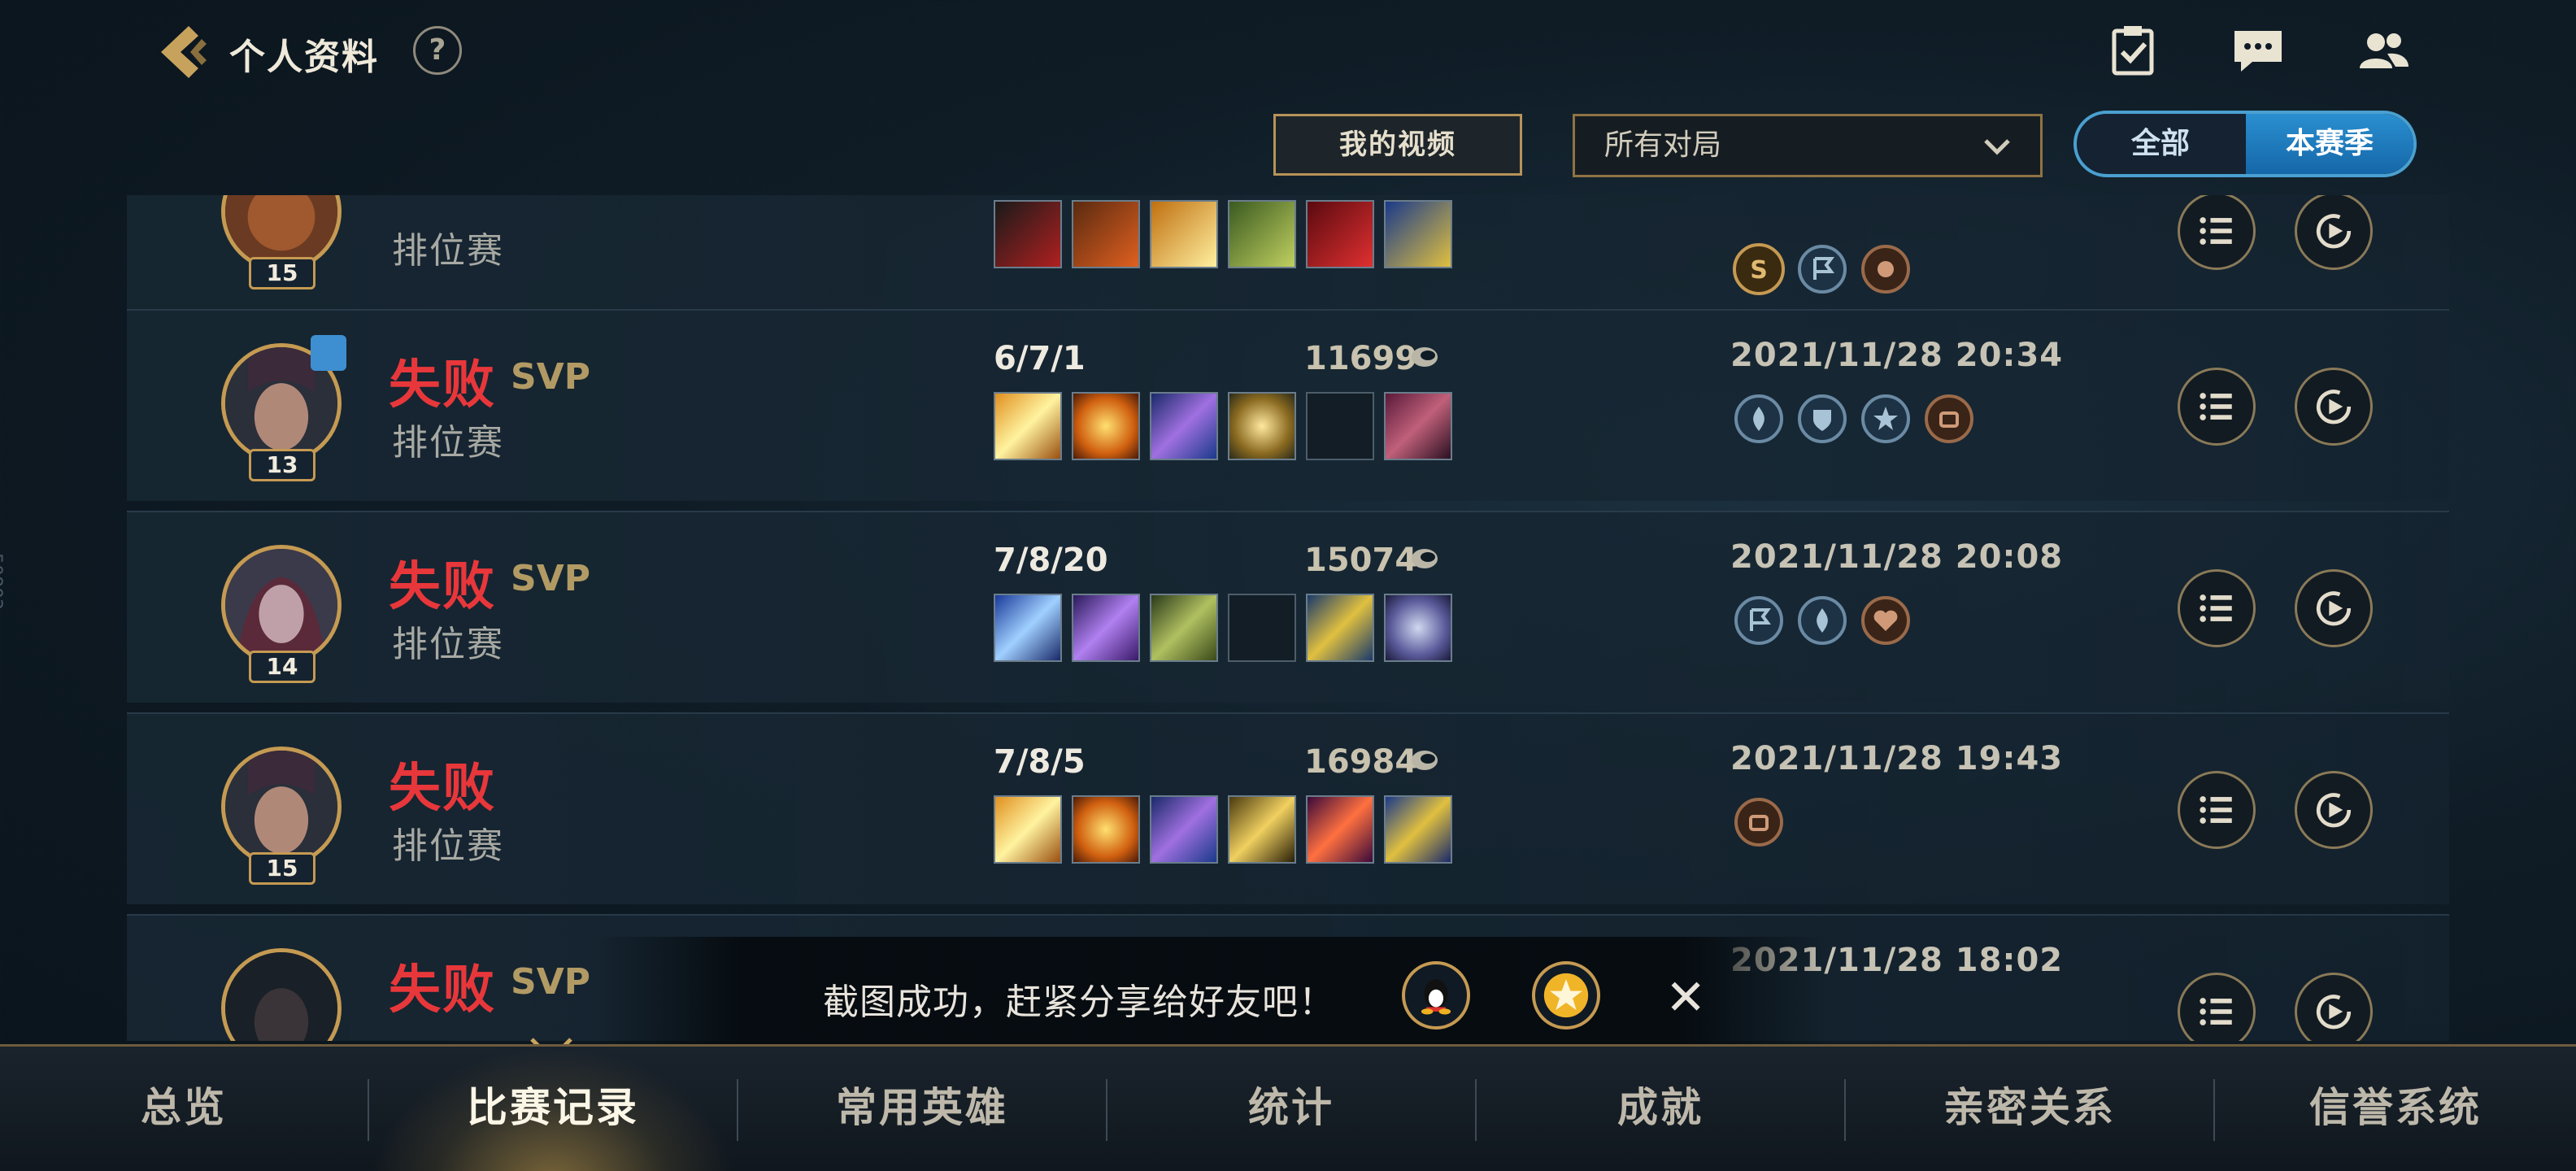 Image resolution: width=2576 pixels, height=1171 pixels. What do you see at coordinates (1886, 620) in the screenshot?
I see `heart-medal-icon` at bounding box center [1886, 620].